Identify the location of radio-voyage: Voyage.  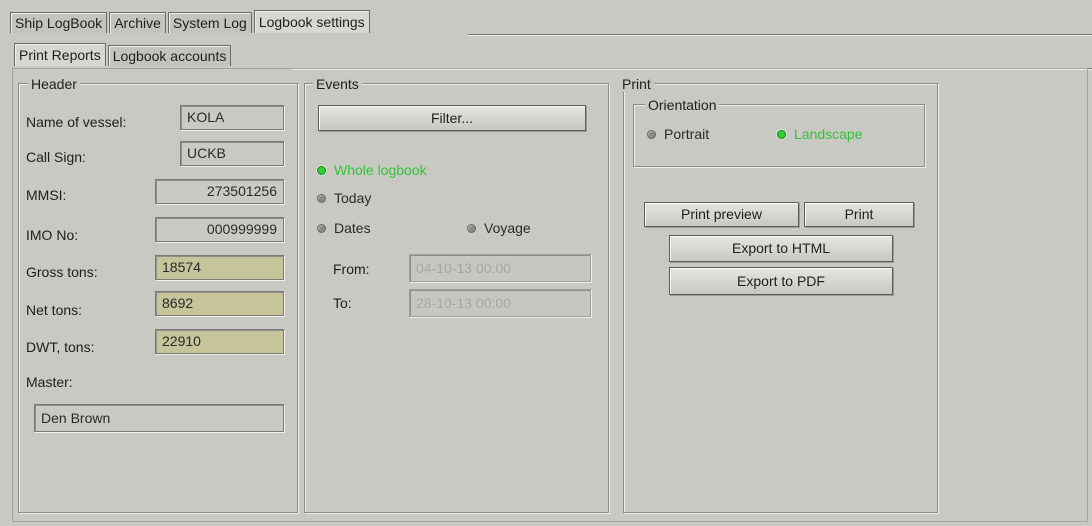
(499, 228).